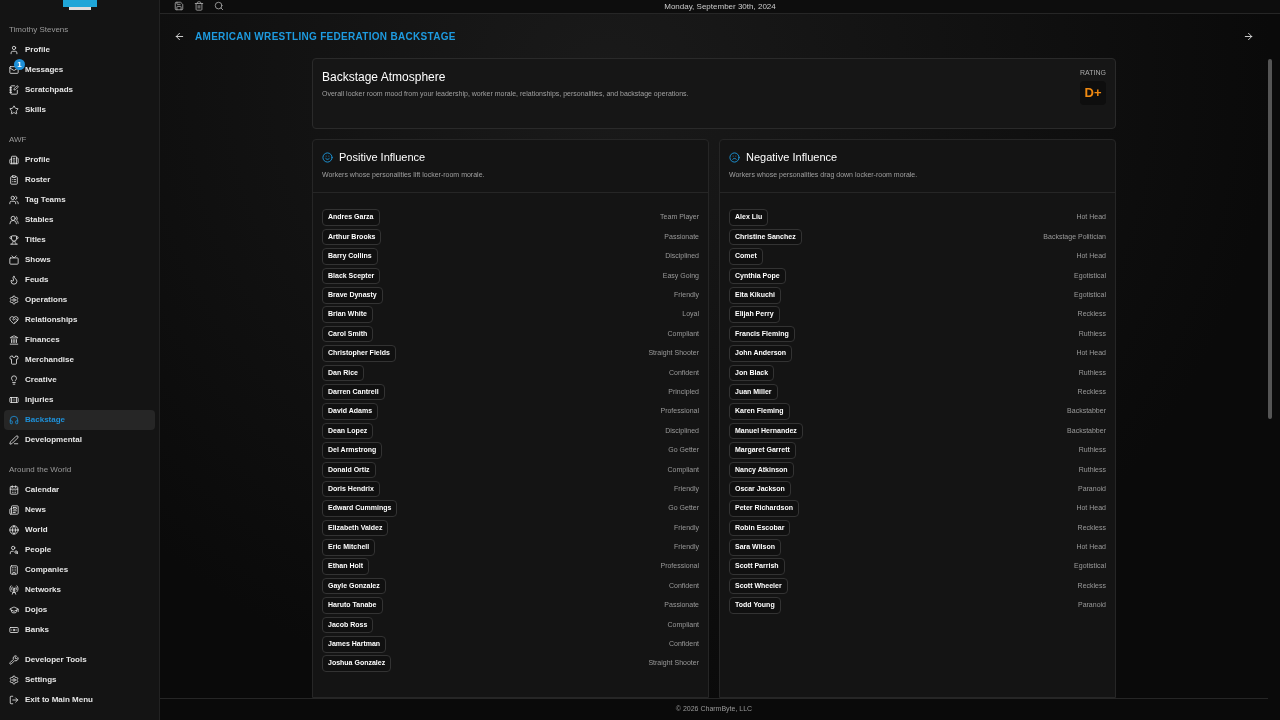 The height and width of the screenshot is (720, 1280). What do you see at coordinates (79, 700) in the screenshot?
I see `sidebar-item: Exit to Main Menu` at bounding box center [79, 700].